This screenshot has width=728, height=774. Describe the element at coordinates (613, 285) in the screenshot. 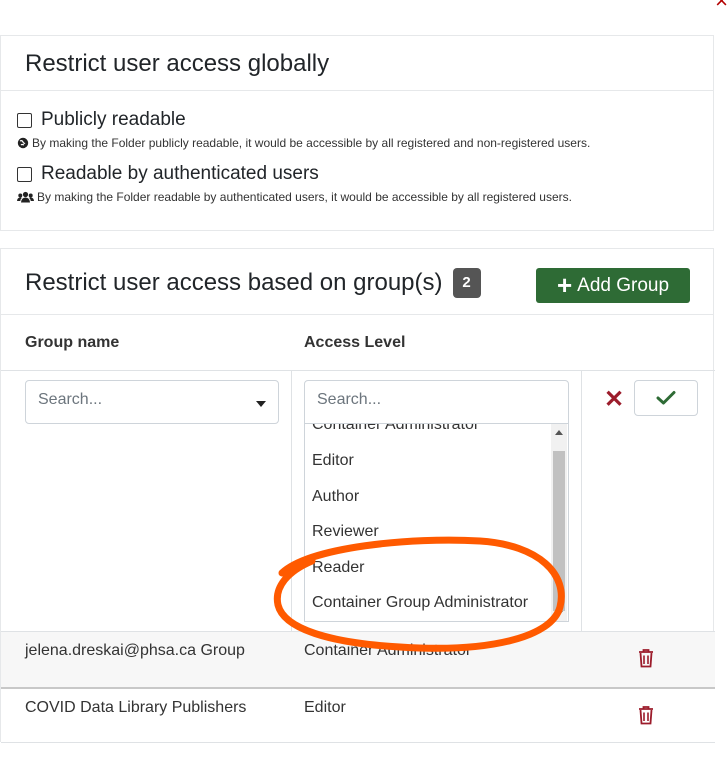

I see `add-group-button: + Add Group` at that location.